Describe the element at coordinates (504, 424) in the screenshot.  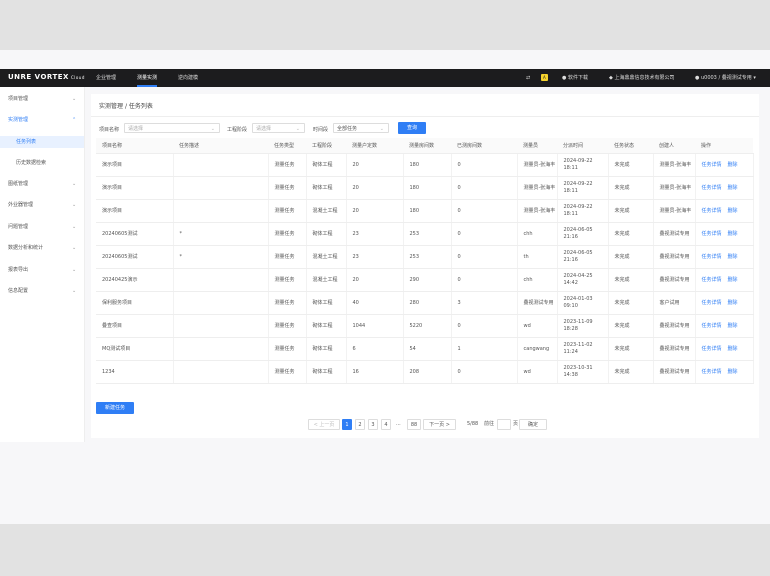
I see `goto-page-input` at that location.